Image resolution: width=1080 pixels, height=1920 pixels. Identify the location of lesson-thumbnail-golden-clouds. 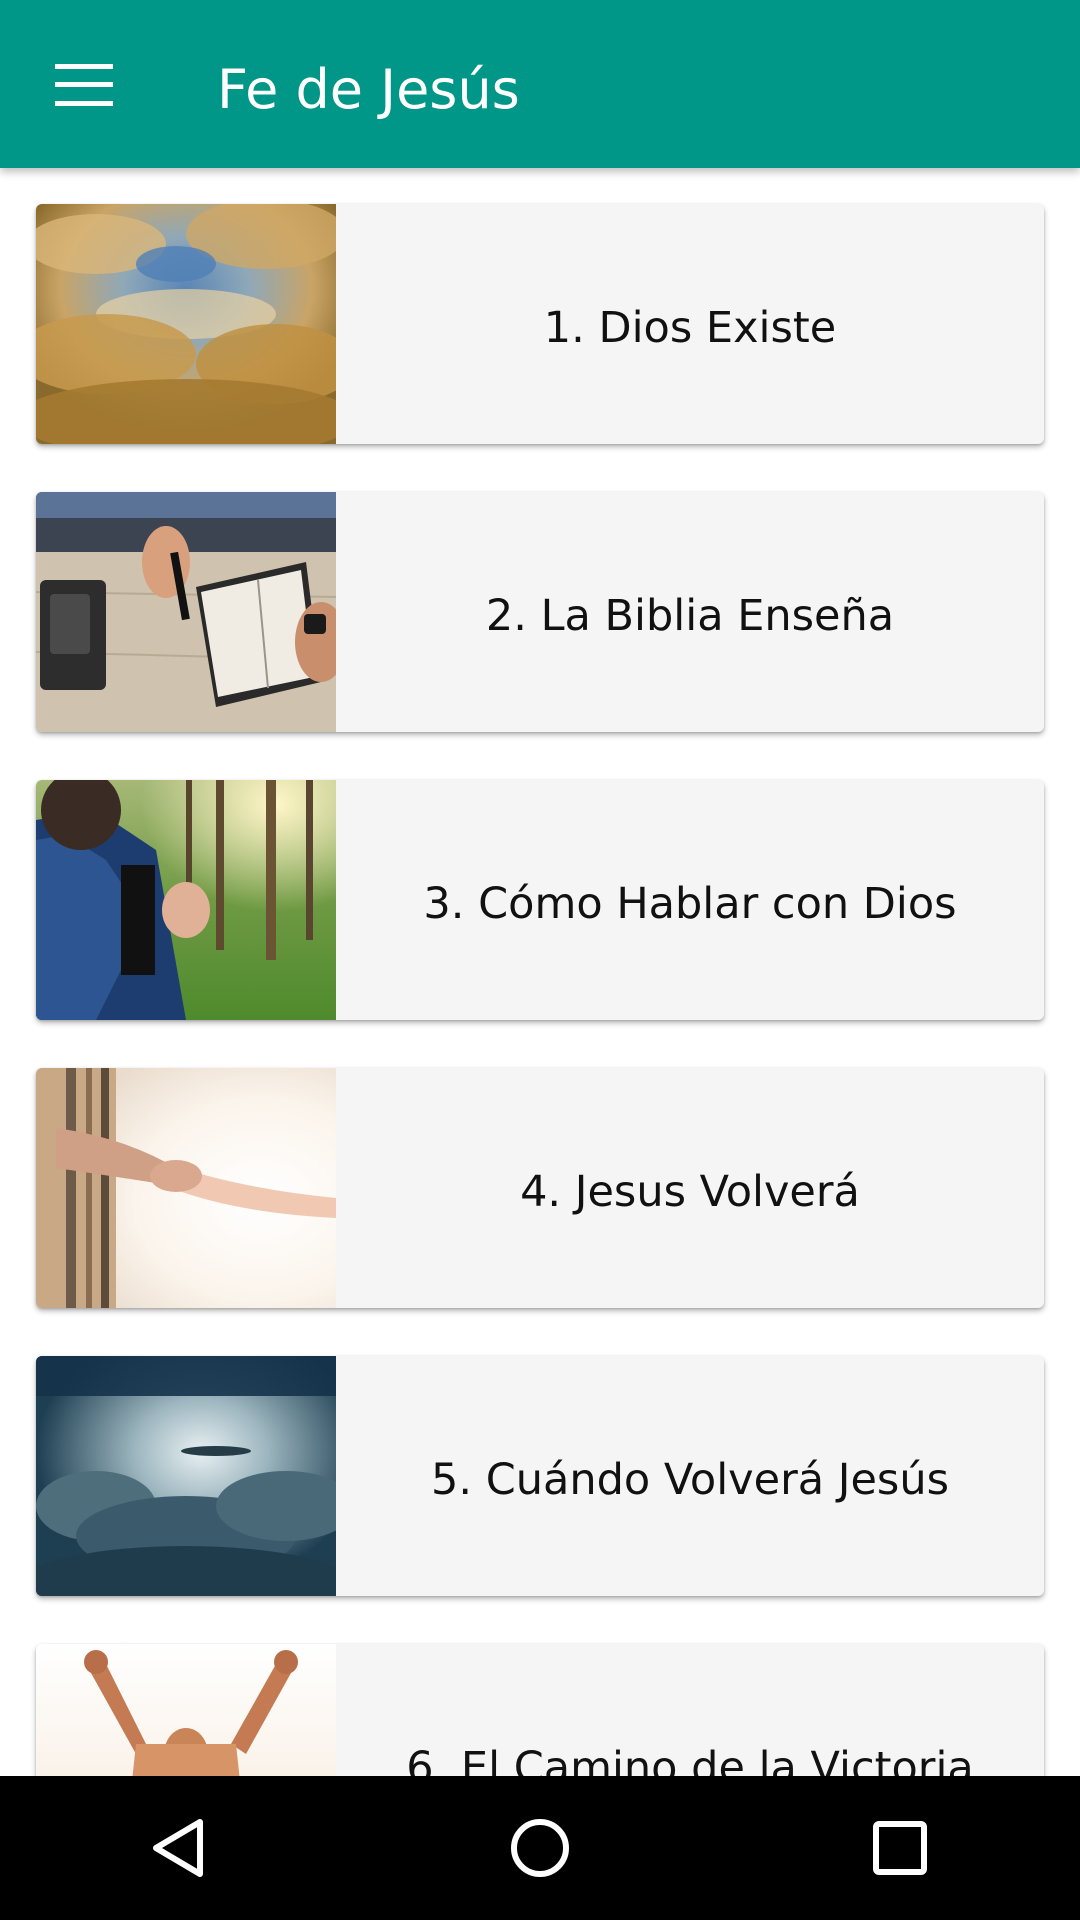
(186, 324).